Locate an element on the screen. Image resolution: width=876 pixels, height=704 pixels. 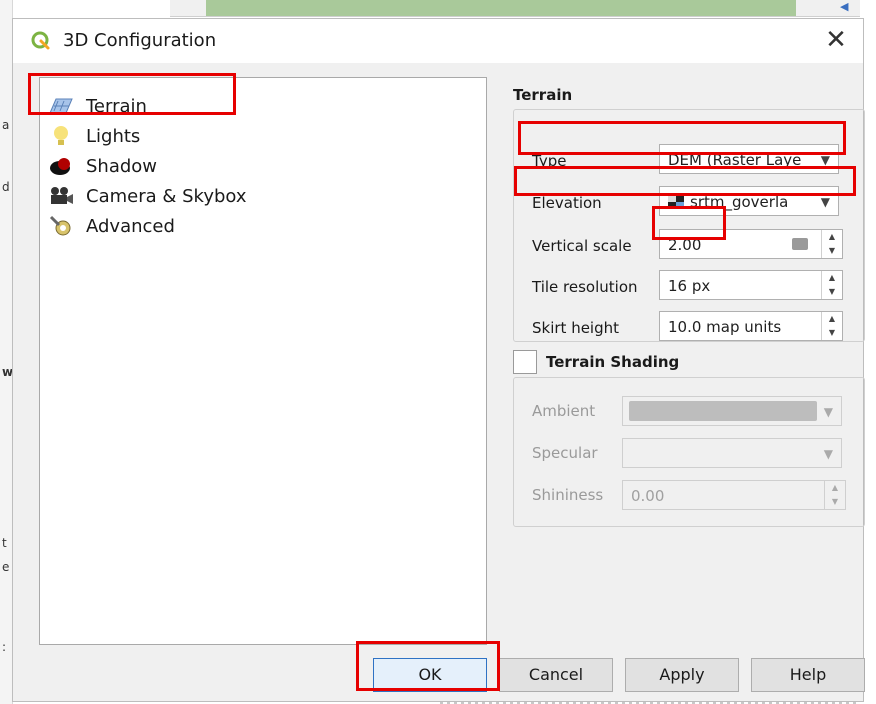
raster-layer-icon is located at coordinates (676, 202).